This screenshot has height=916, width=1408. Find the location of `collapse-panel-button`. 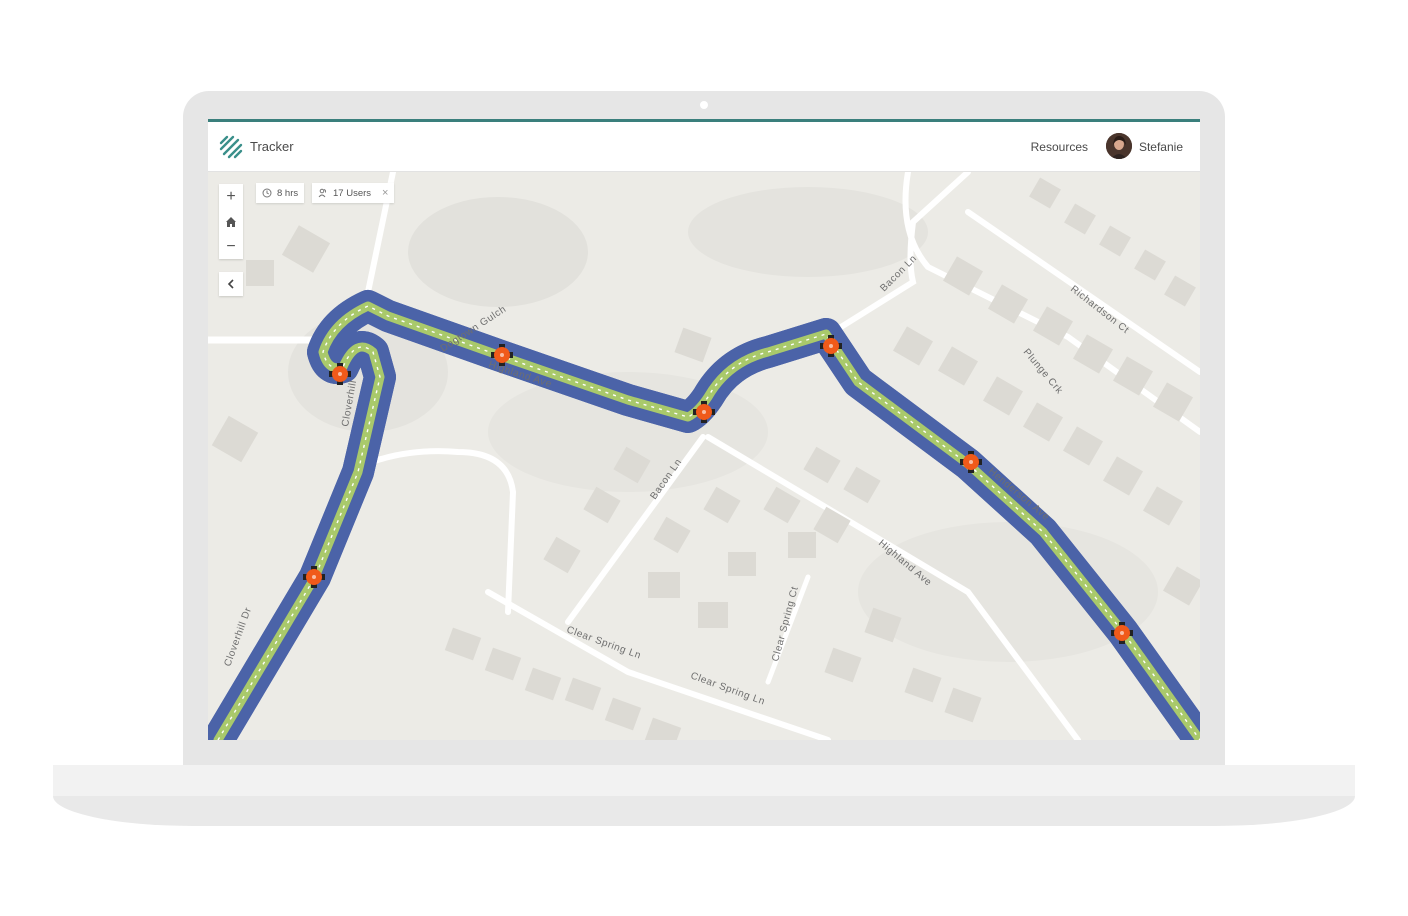

collapse-panel-button is located at coordinates (231, 284).